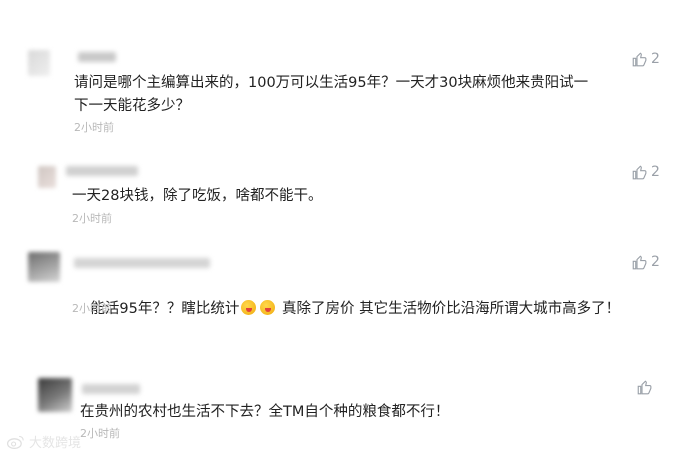 The height and width of the screenshot is (458, 683). I want to click on comment-text: 能活95年？？瞎比统计 真除了房价 其它生活物价比沿海所谓大城市高多了！, so click(362, 309).